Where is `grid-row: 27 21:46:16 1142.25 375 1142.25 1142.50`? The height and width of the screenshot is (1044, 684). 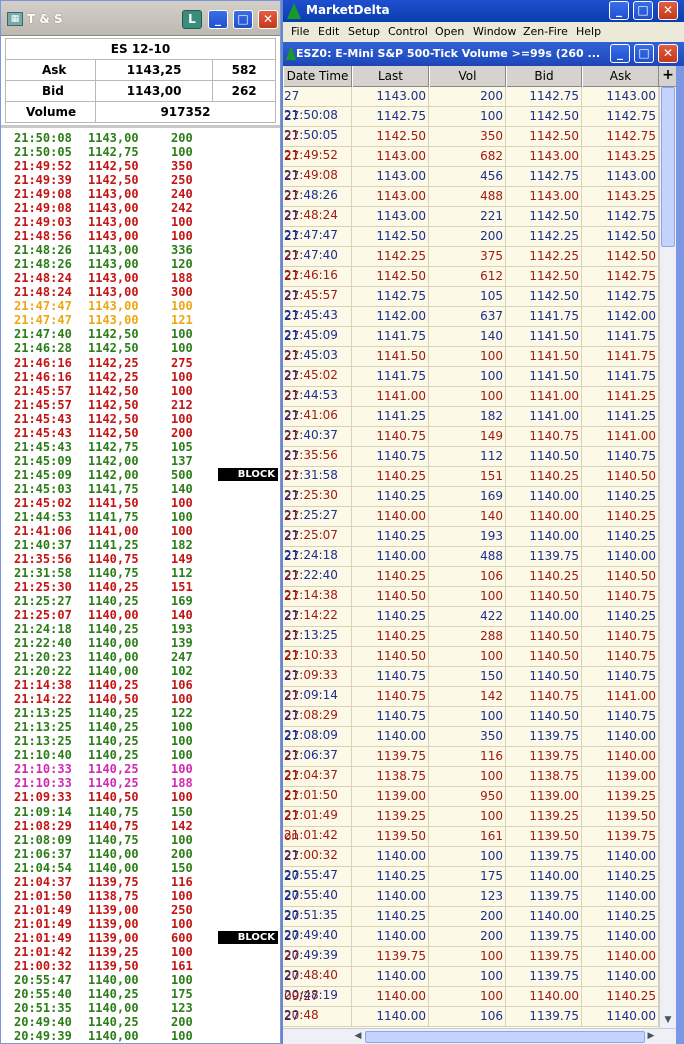
grid-row: 27 21:46:16 1142.25 375 1142.25 1142.50 is located at coordinates (471, 264).